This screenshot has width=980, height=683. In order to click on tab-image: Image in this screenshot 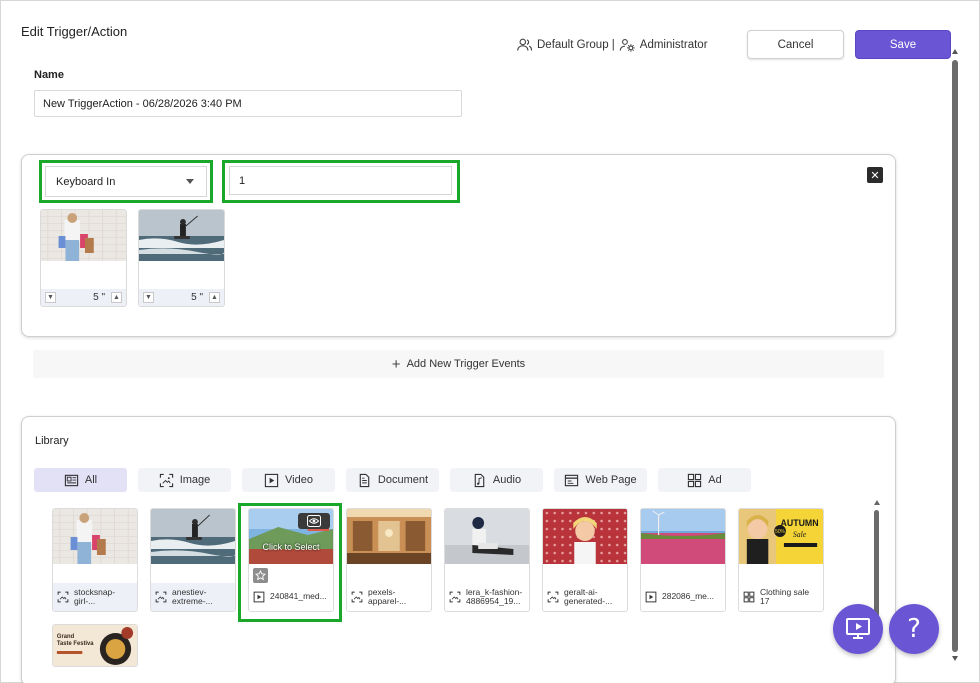, I will do `click(184, 480)`.